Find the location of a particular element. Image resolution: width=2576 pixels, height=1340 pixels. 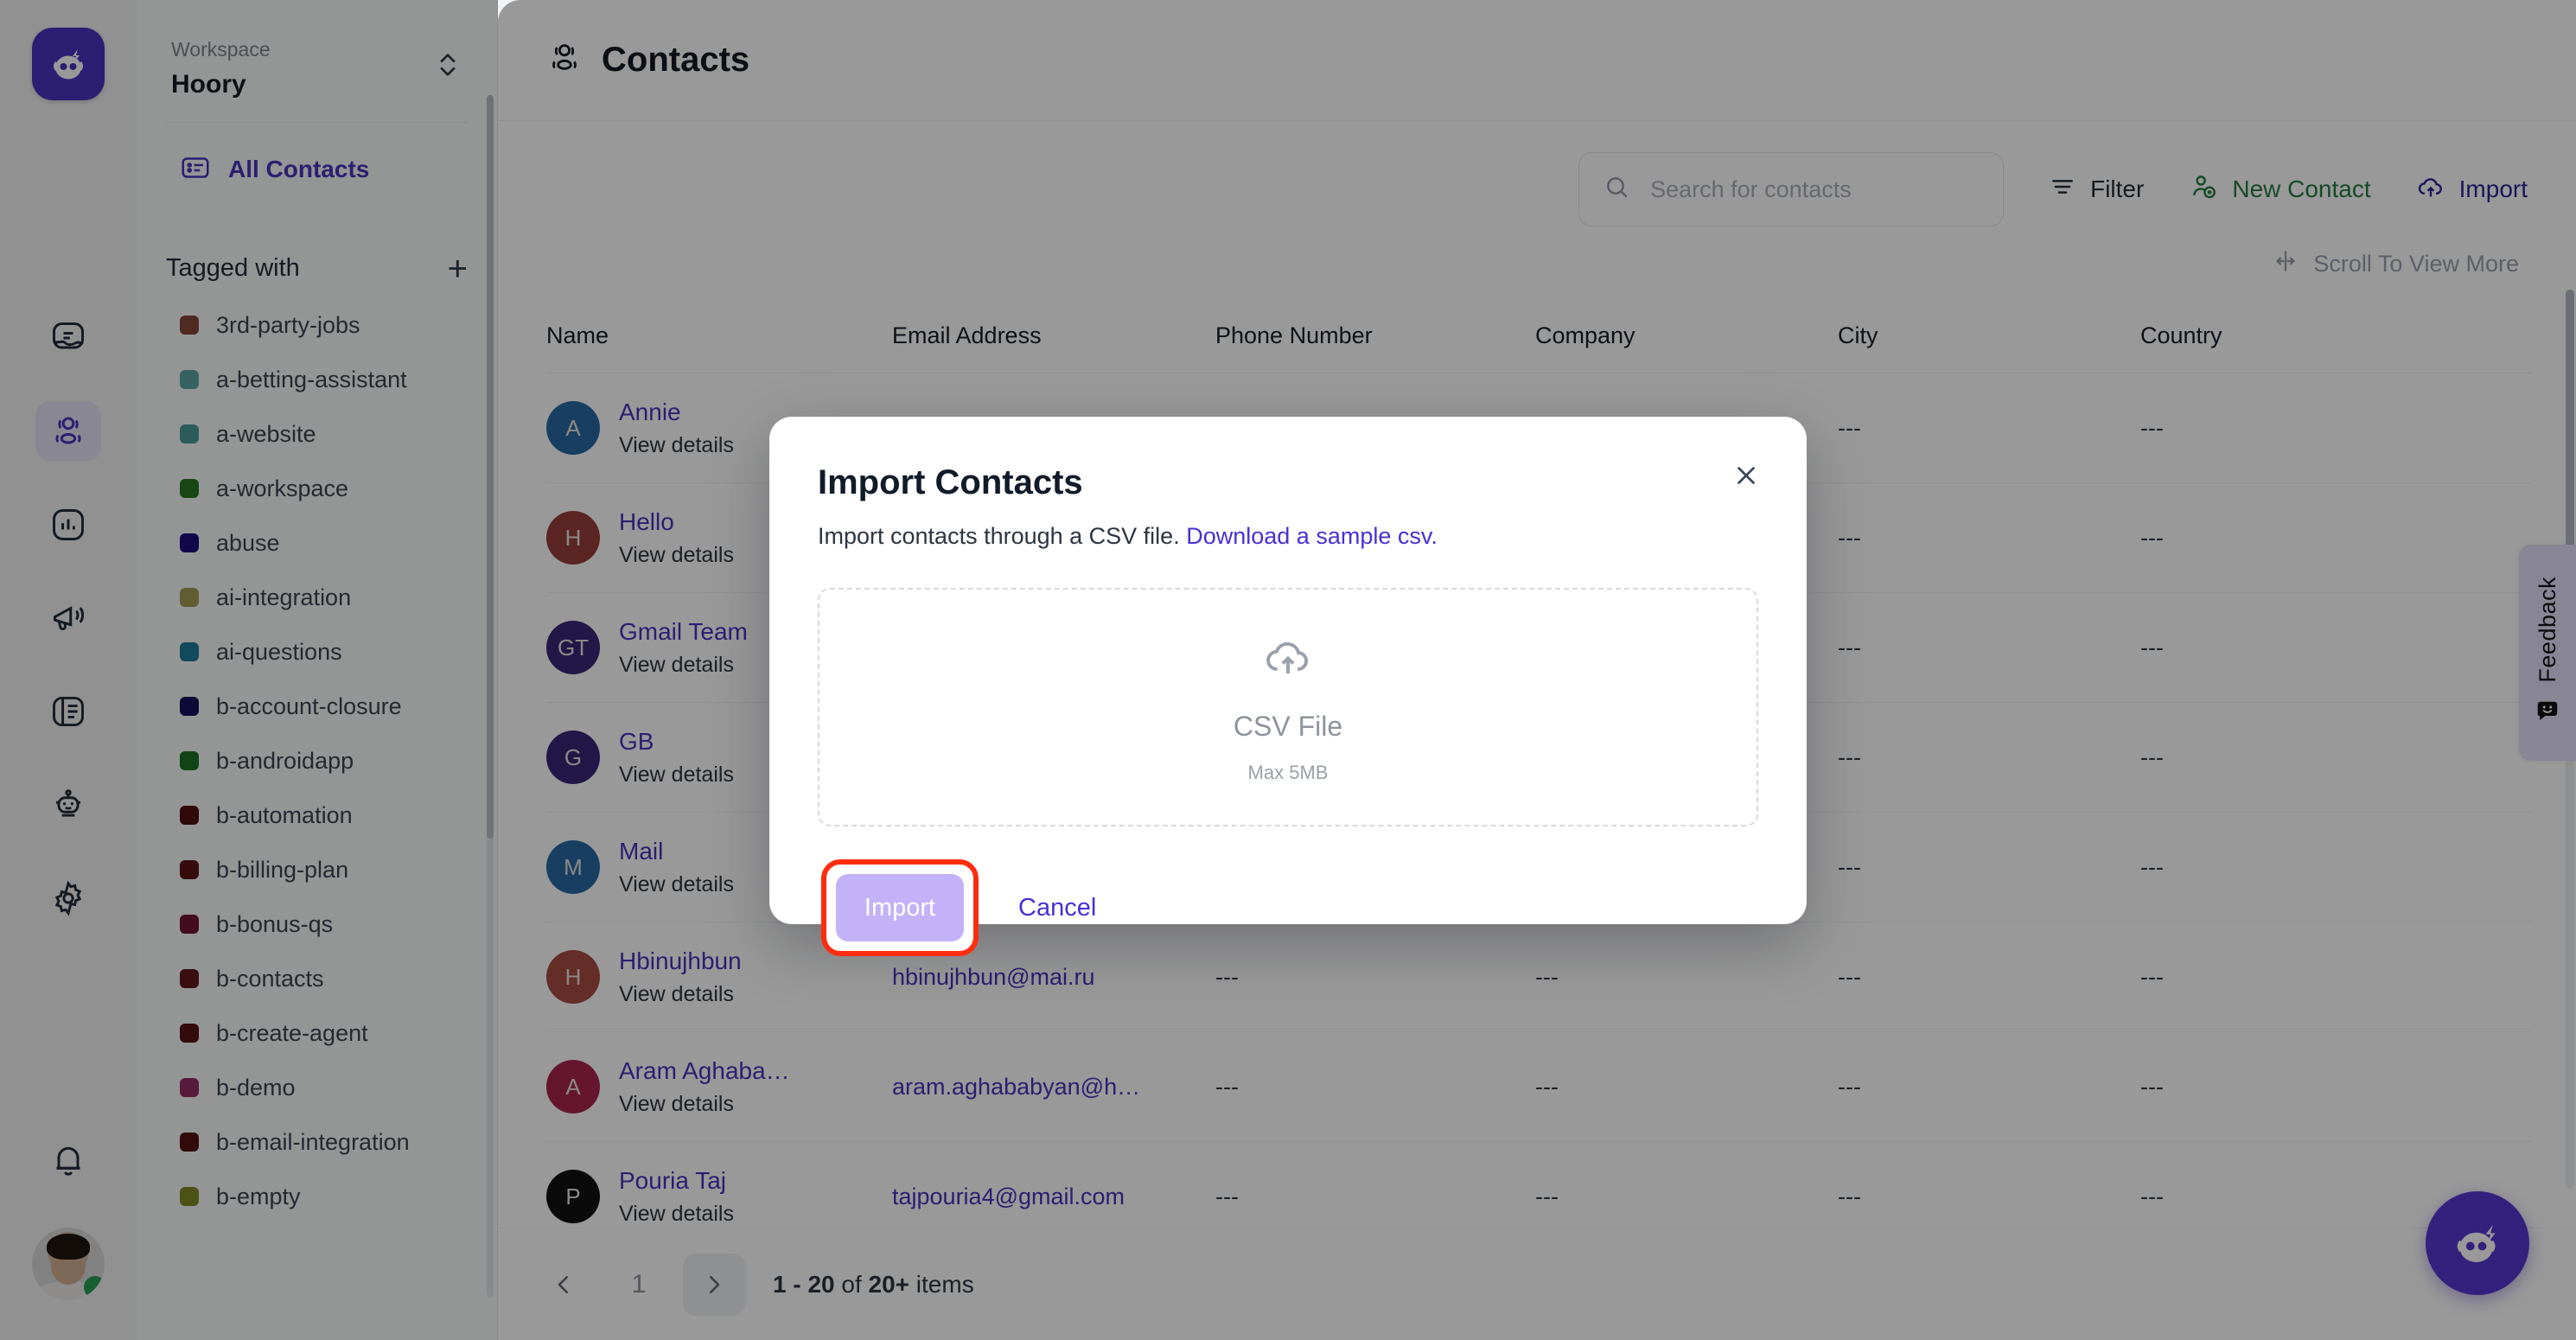

dialog-description-text: Import contacts through a CSV file. is located at coordinates (999, 536).